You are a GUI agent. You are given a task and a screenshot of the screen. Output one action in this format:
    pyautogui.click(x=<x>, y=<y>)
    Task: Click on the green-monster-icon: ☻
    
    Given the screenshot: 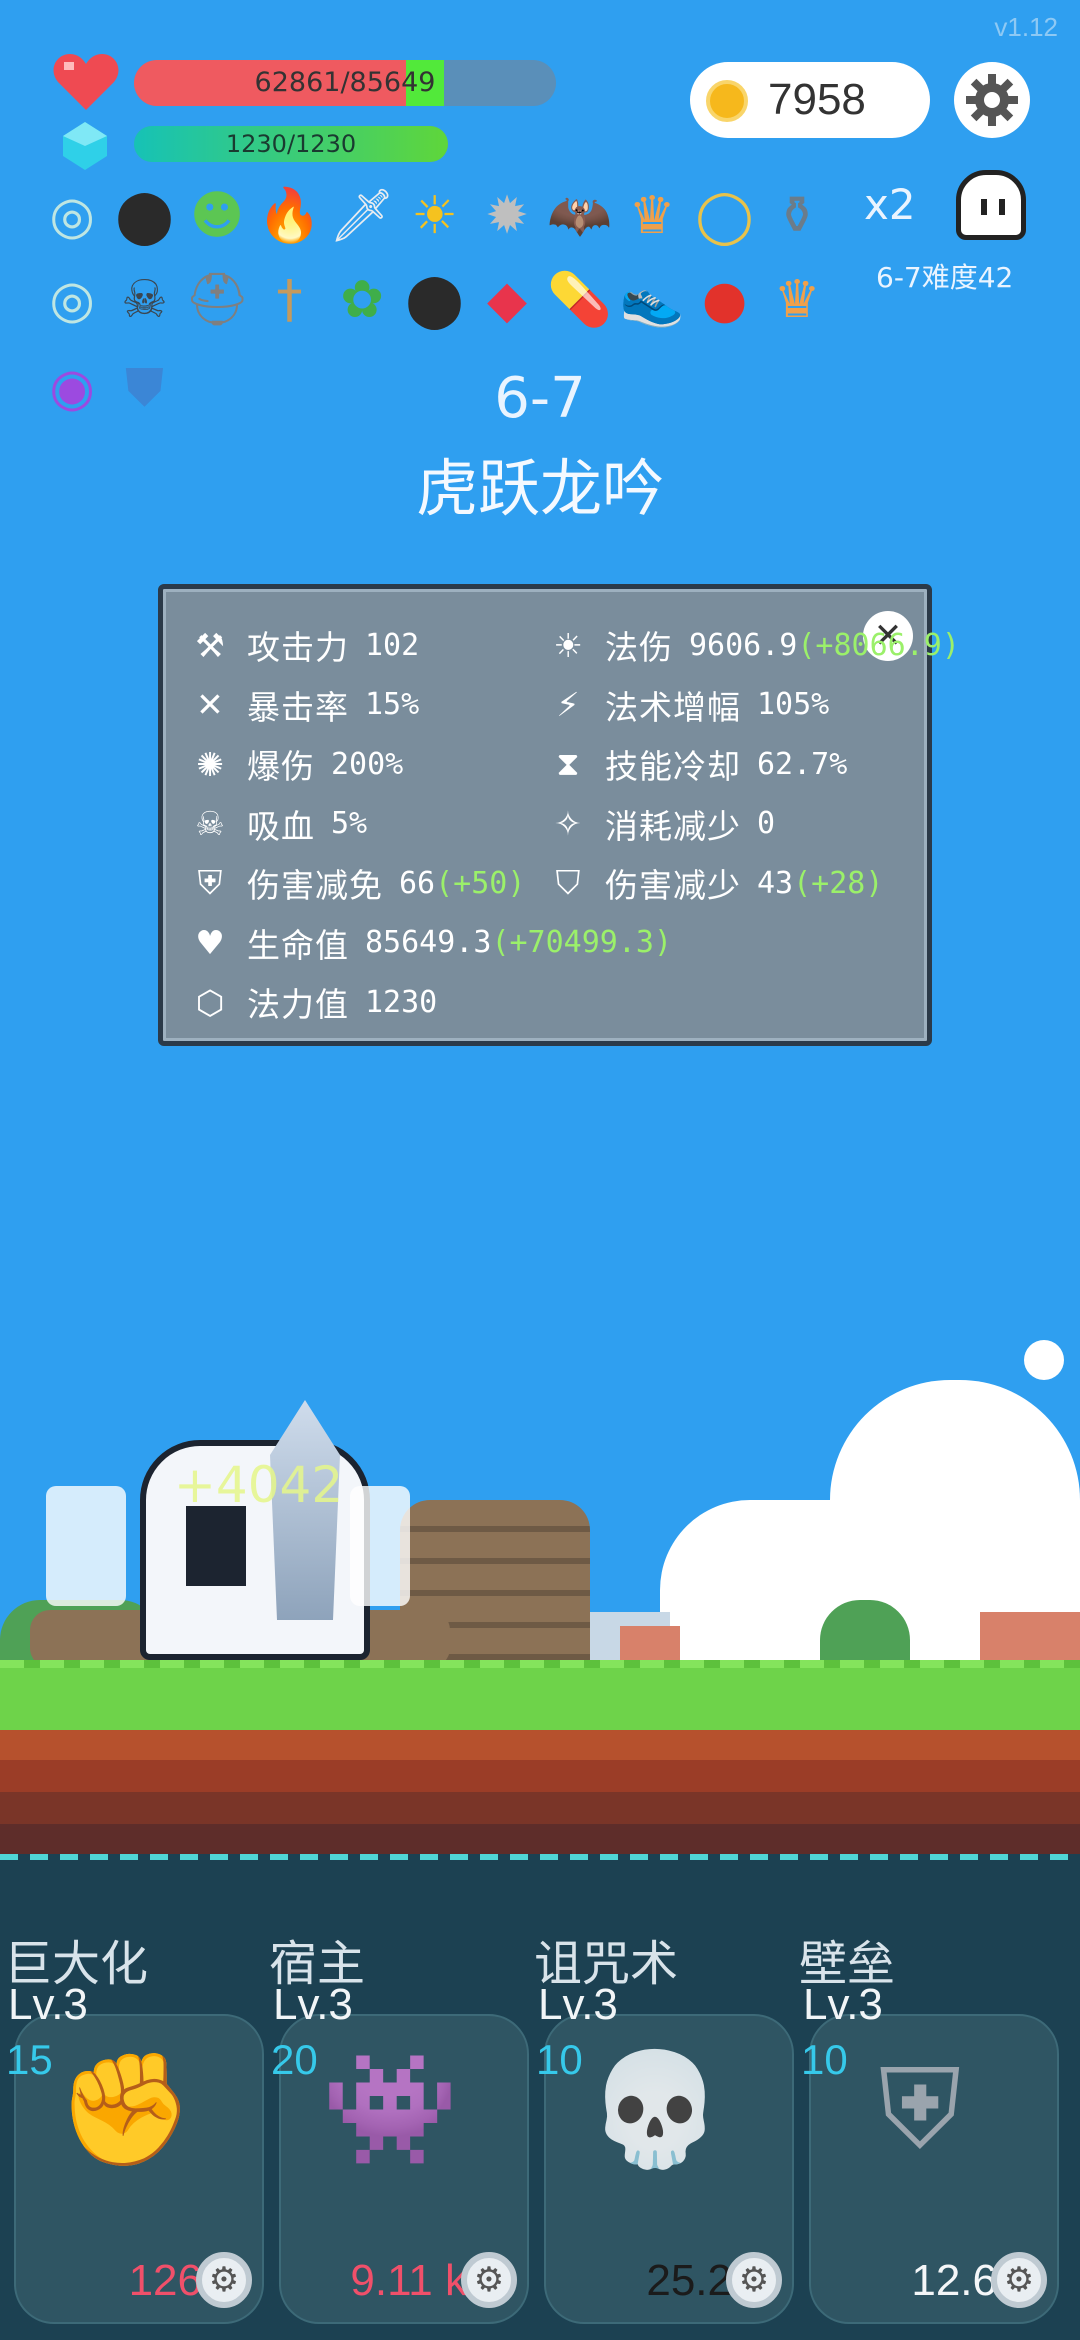 What is the action you would take?
    pyautogui.click(x=217, y=216)
    